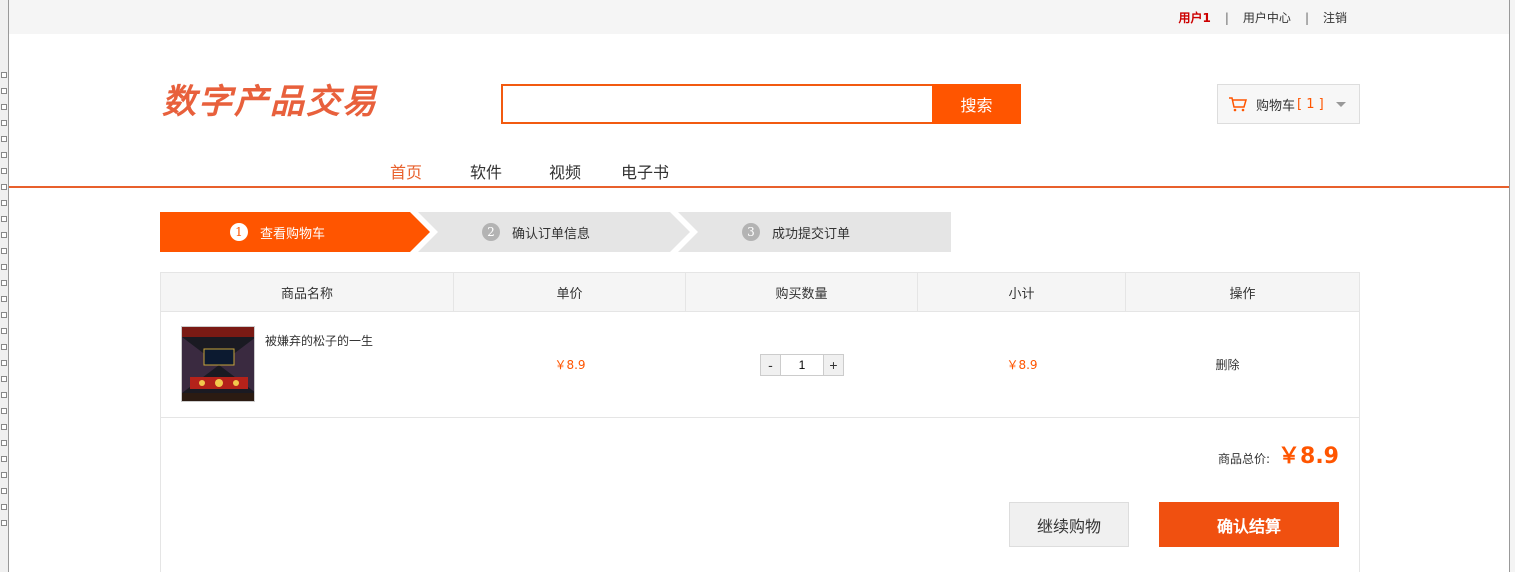 This screenshot has width=1515, height=572. I want to click on total-price: 商品总价: ￥8.9, so click(1278, 454).